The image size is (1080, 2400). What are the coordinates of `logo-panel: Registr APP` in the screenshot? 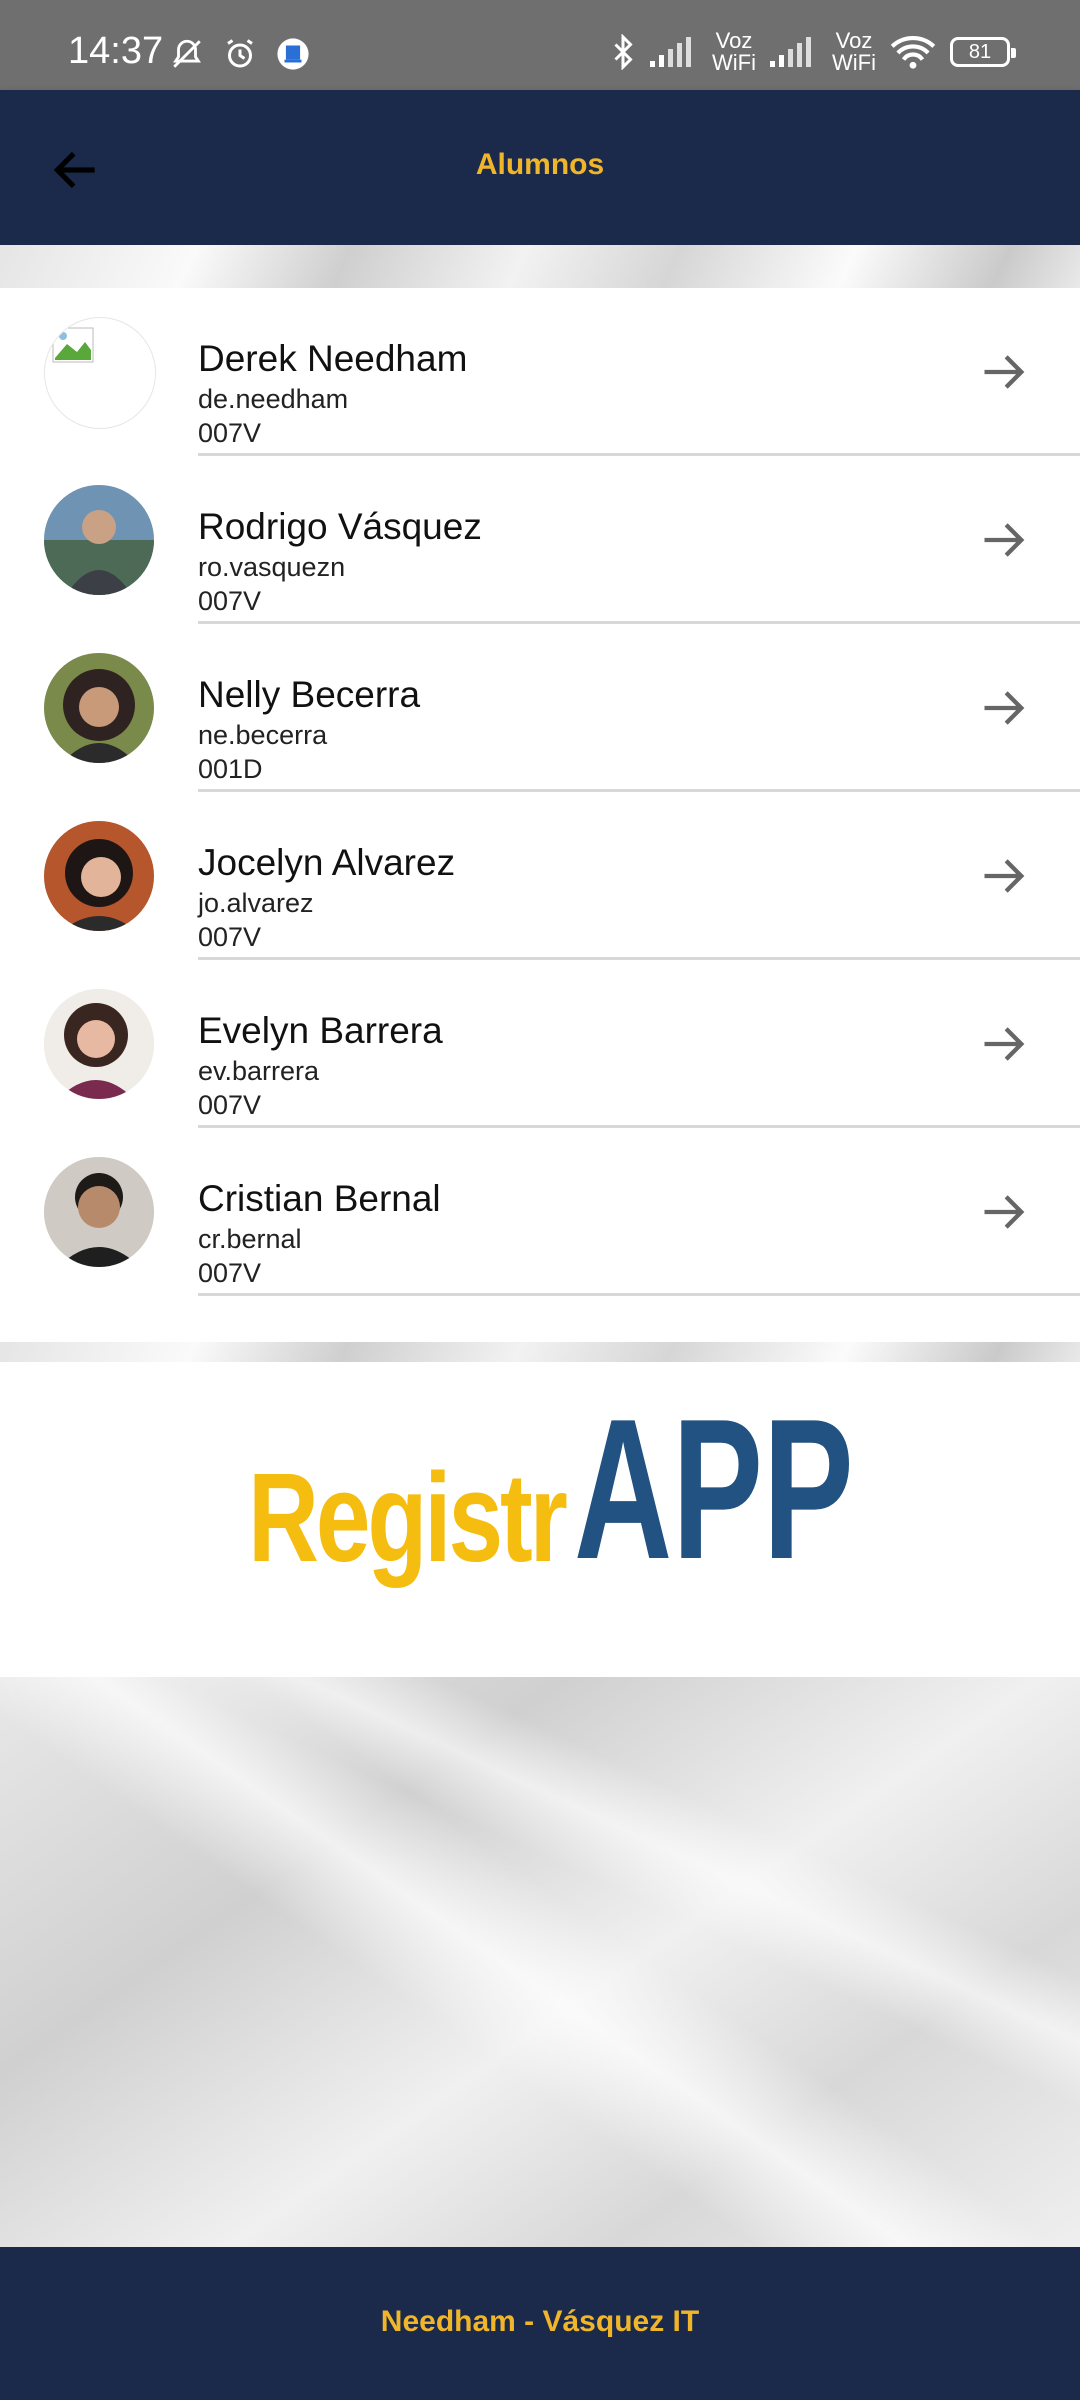 It's located at (540, 1519).